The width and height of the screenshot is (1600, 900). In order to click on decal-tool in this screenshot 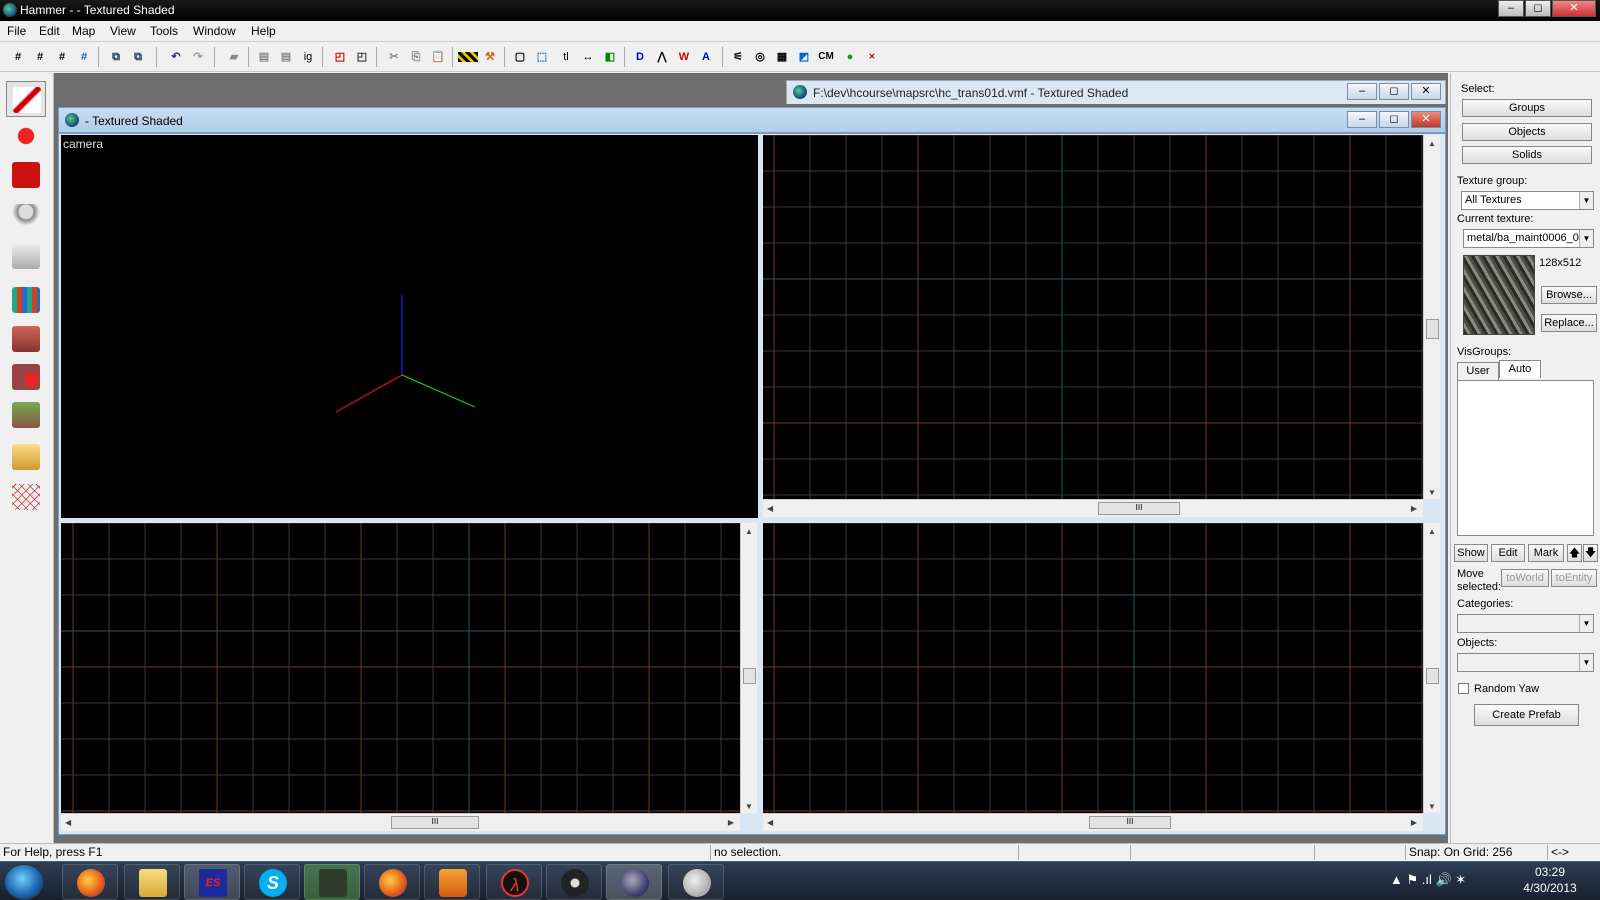, I will do `click(26, 377)`.